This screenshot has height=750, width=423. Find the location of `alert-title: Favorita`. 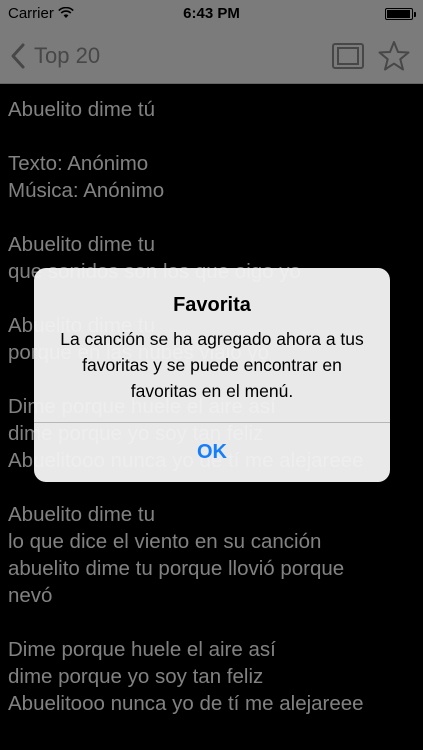

alert-title: Favorita is located at coordinates (212, 305).